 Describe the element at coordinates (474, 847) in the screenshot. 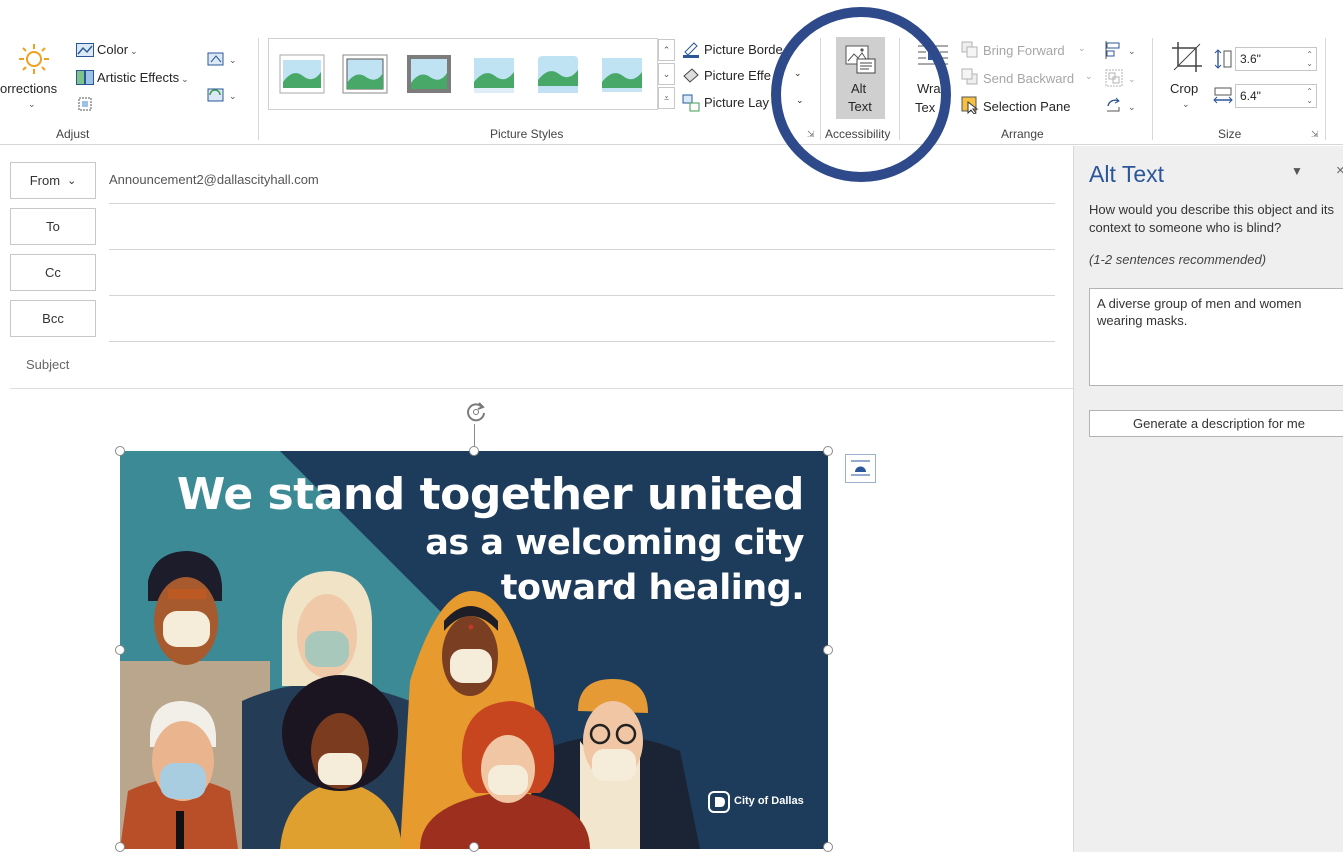

I see `resize-handle-bottom-middle` at that location.